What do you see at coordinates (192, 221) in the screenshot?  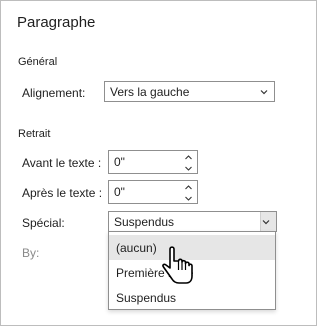 I see `special-select: Suspendus` at bounding box center [192, 221].